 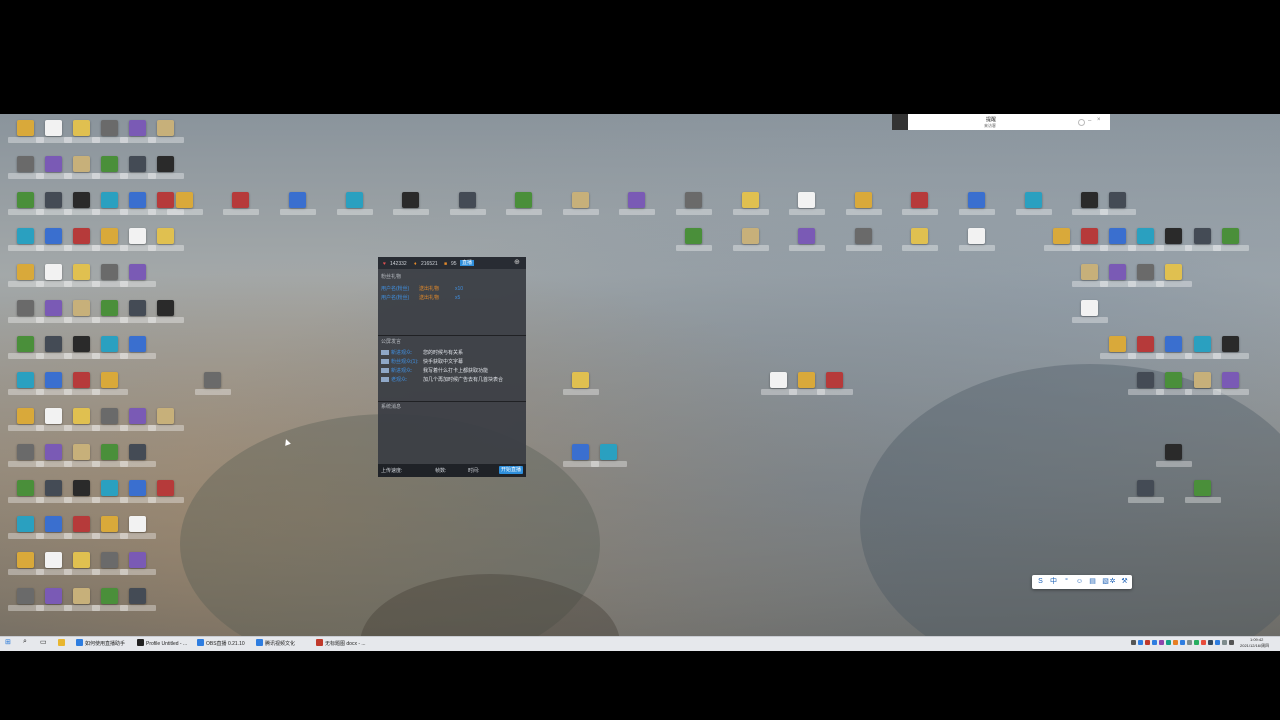 I want to click on start-live-button: 开始直播, so click(x=511, y=470).